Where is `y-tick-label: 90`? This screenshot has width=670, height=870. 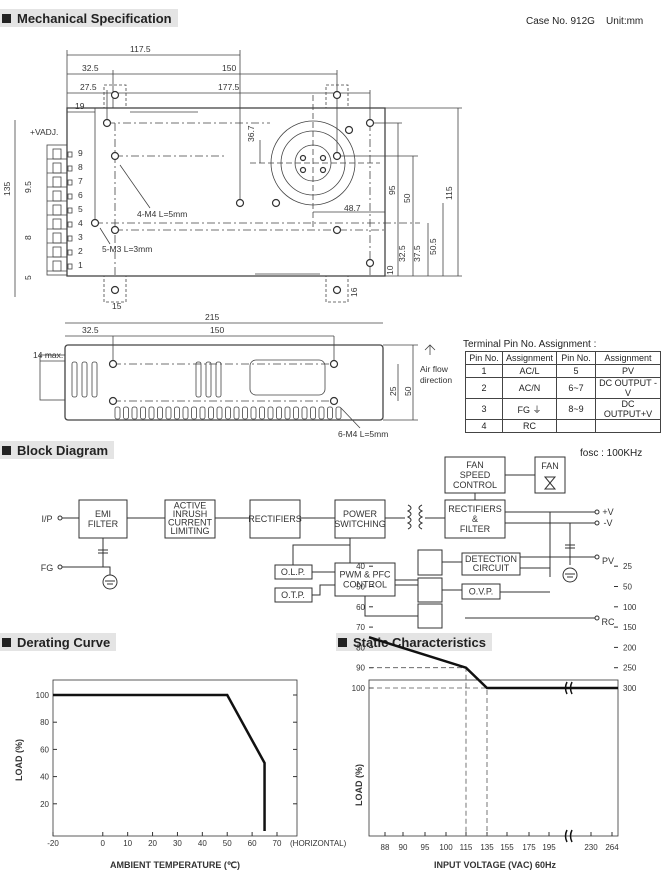 y-tick-label: 90 is located at coordinates (360, 668).